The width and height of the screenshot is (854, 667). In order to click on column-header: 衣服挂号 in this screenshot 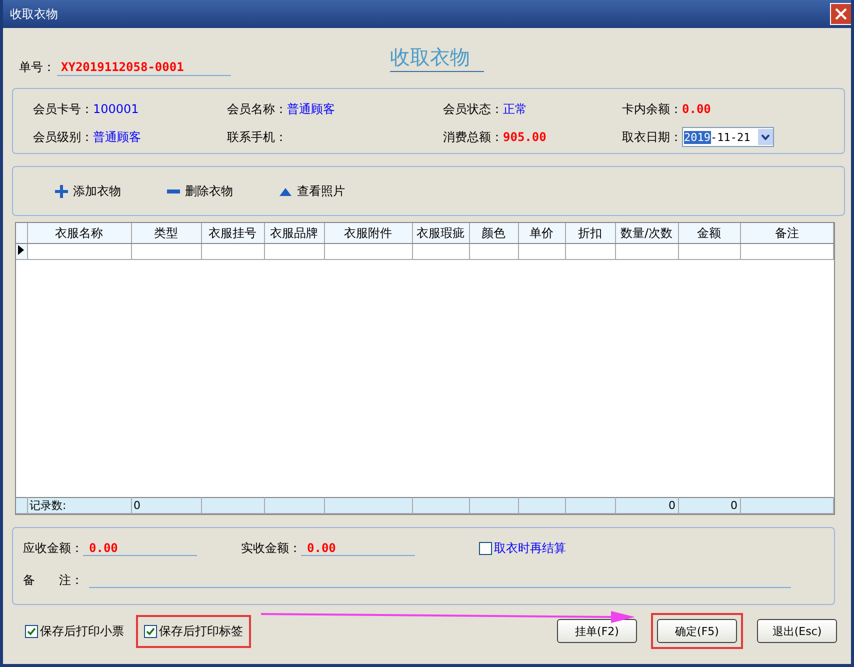, I will do `click(232, 233)`.